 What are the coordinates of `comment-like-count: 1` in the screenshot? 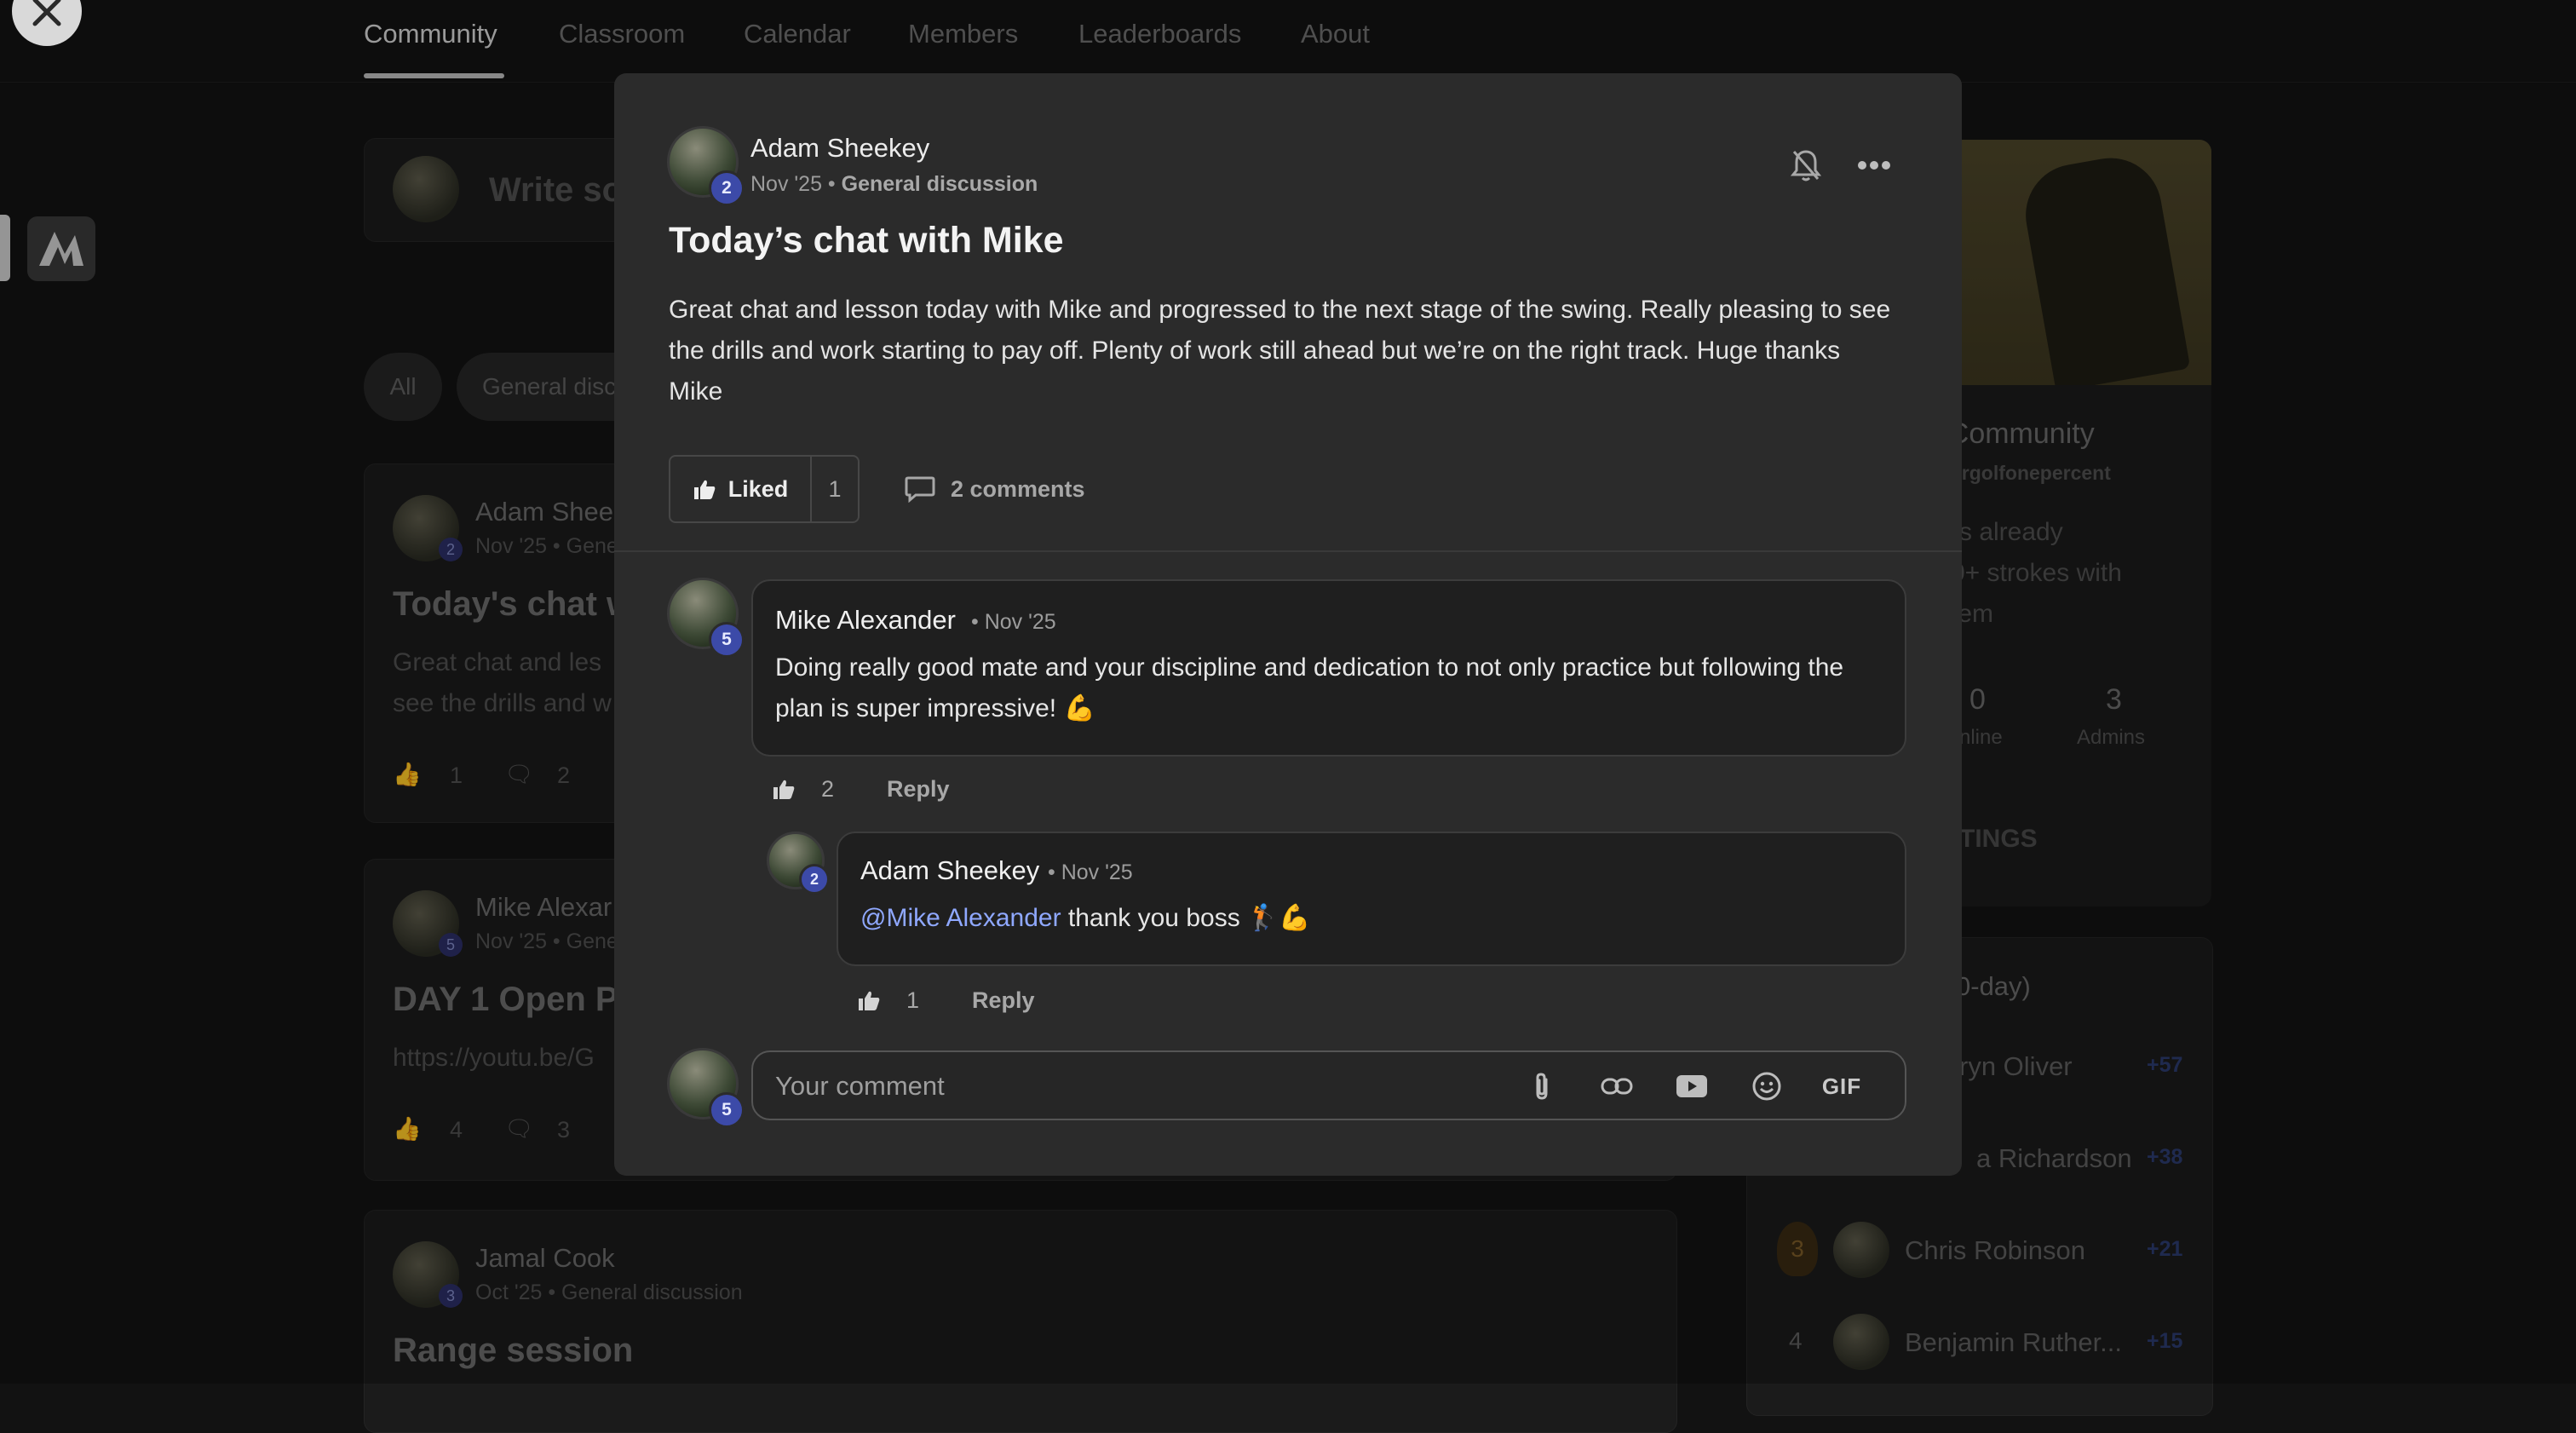 It's located at (913, 1000).